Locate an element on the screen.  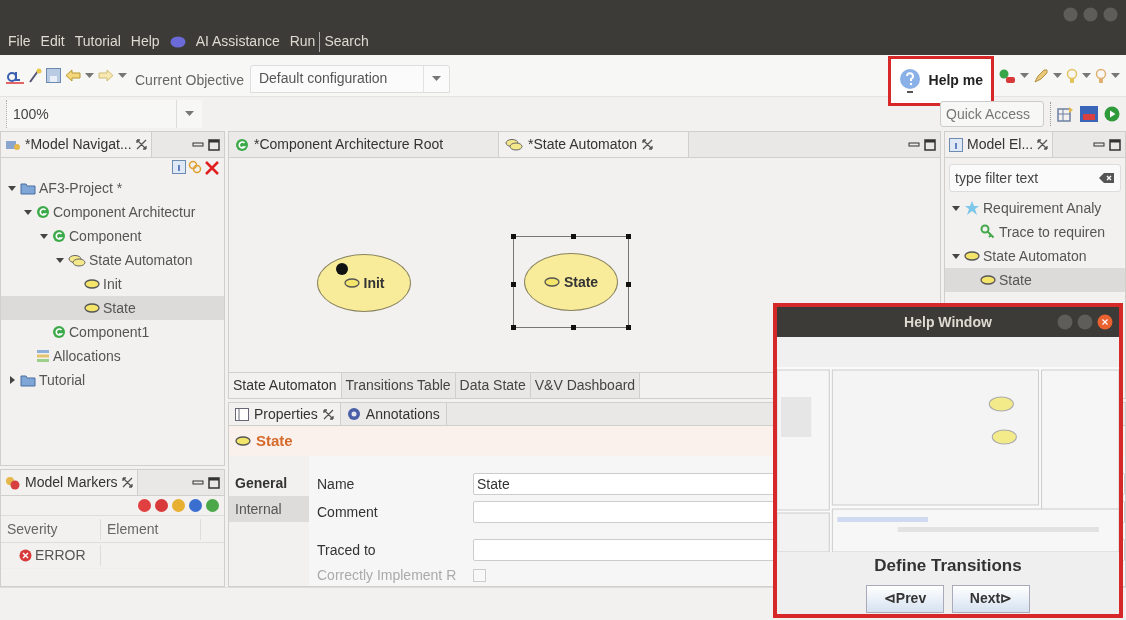
view-tab: Data State is located at coordinates (493, 385).